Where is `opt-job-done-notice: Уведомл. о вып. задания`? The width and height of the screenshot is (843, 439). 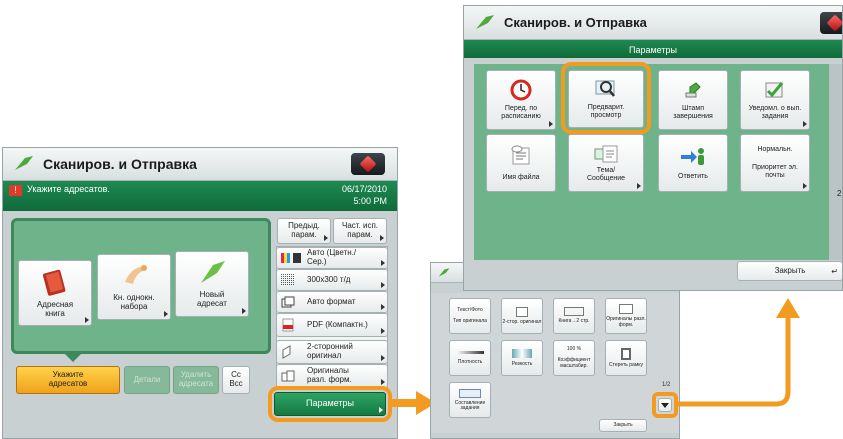 opt-job-done-notice: Уведомл. о вып. задания is located at coordinates (775, 100).